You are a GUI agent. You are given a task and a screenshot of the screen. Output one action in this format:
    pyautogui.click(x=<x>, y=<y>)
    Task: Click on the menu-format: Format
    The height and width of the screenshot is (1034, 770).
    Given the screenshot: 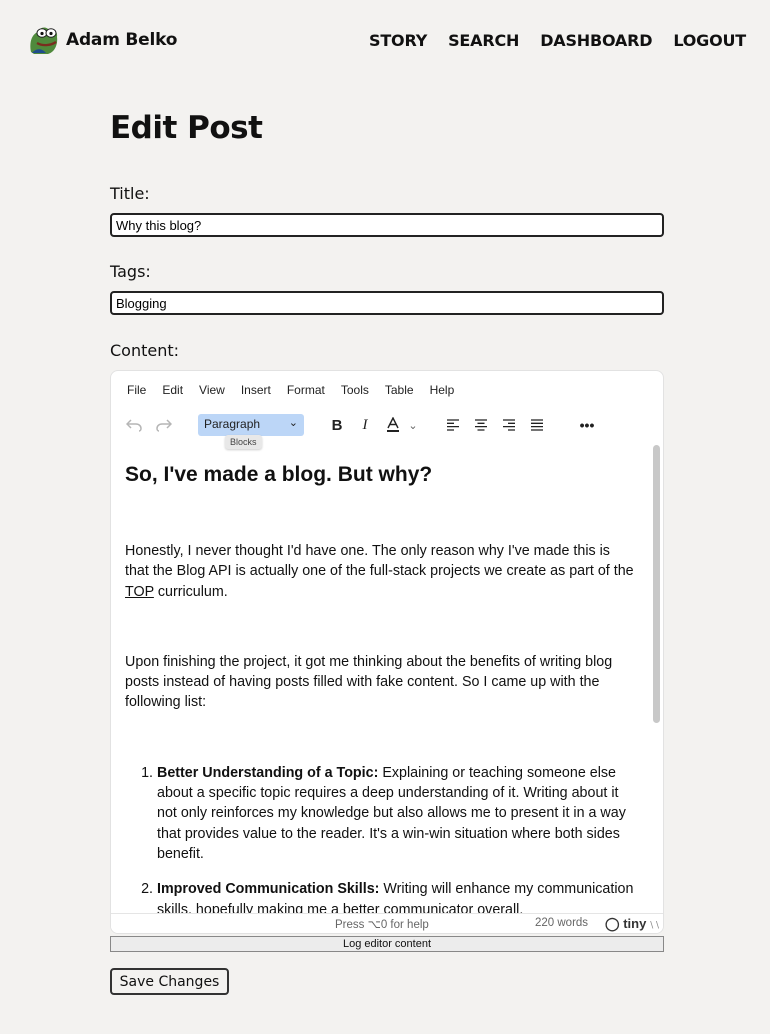 What is the action you would take?
    pyautogui.click(x=306, y=390)
    